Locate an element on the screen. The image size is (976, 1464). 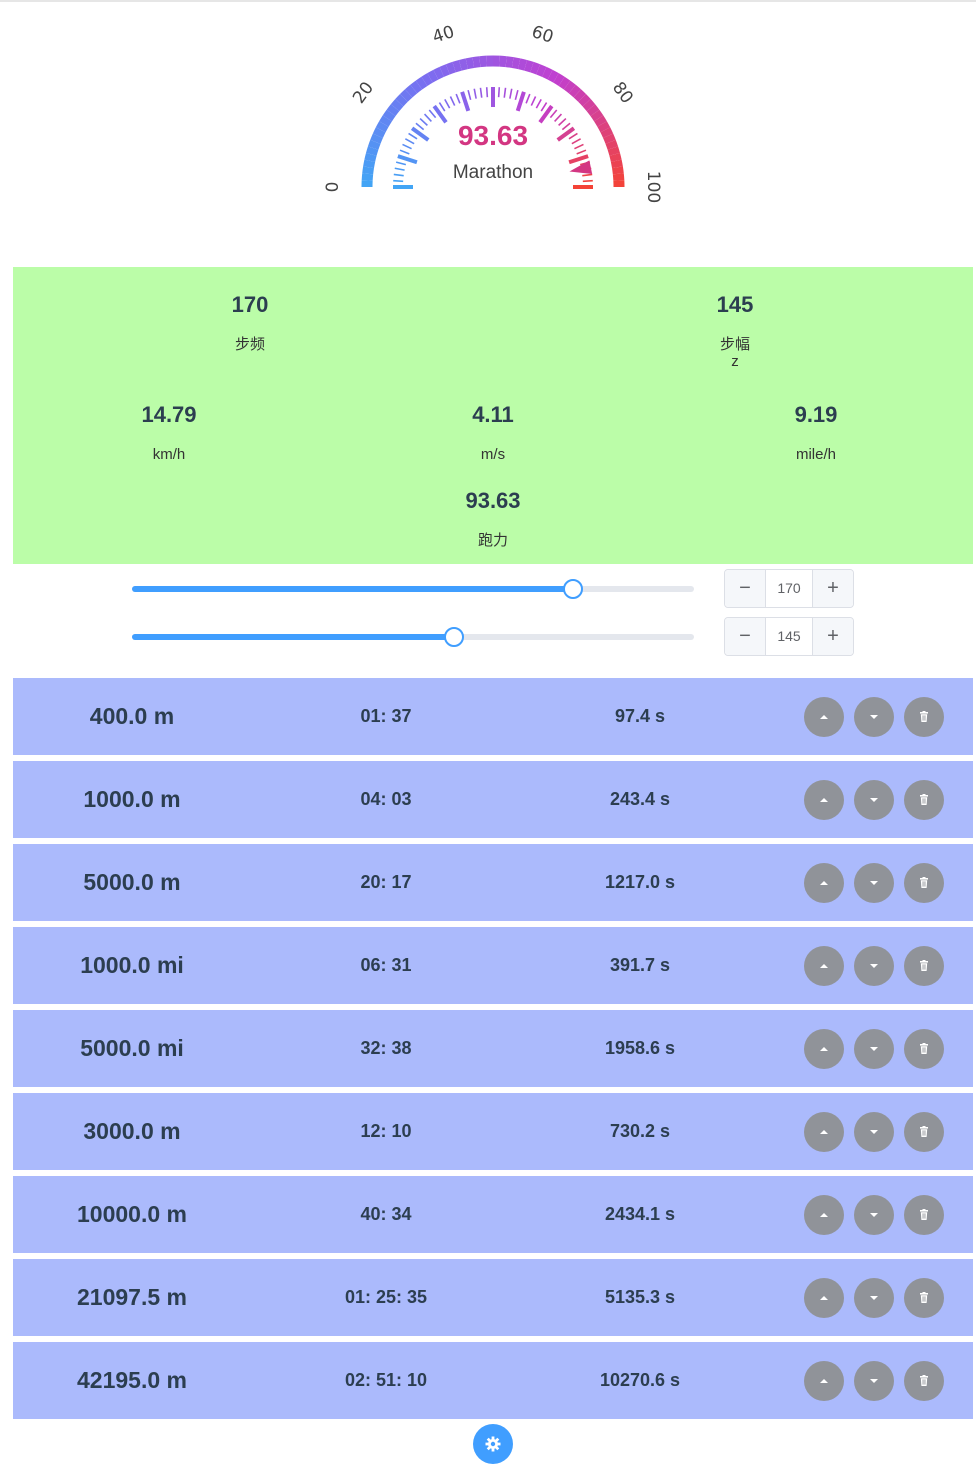
cadence-label: 步频 is located at coordinates (249, 344).